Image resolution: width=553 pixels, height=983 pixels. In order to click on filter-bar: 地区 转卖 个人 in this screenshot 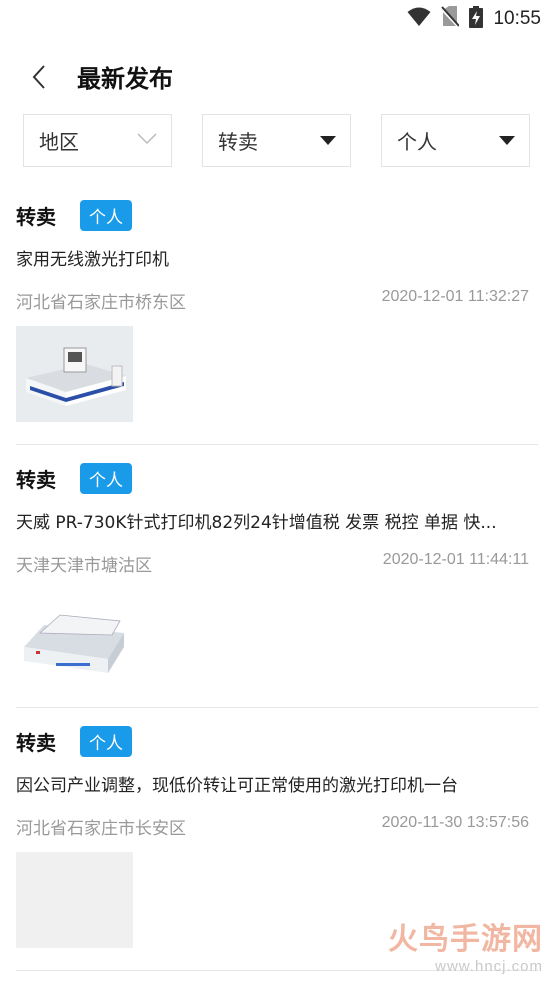, I will do `click(276, 141)`.